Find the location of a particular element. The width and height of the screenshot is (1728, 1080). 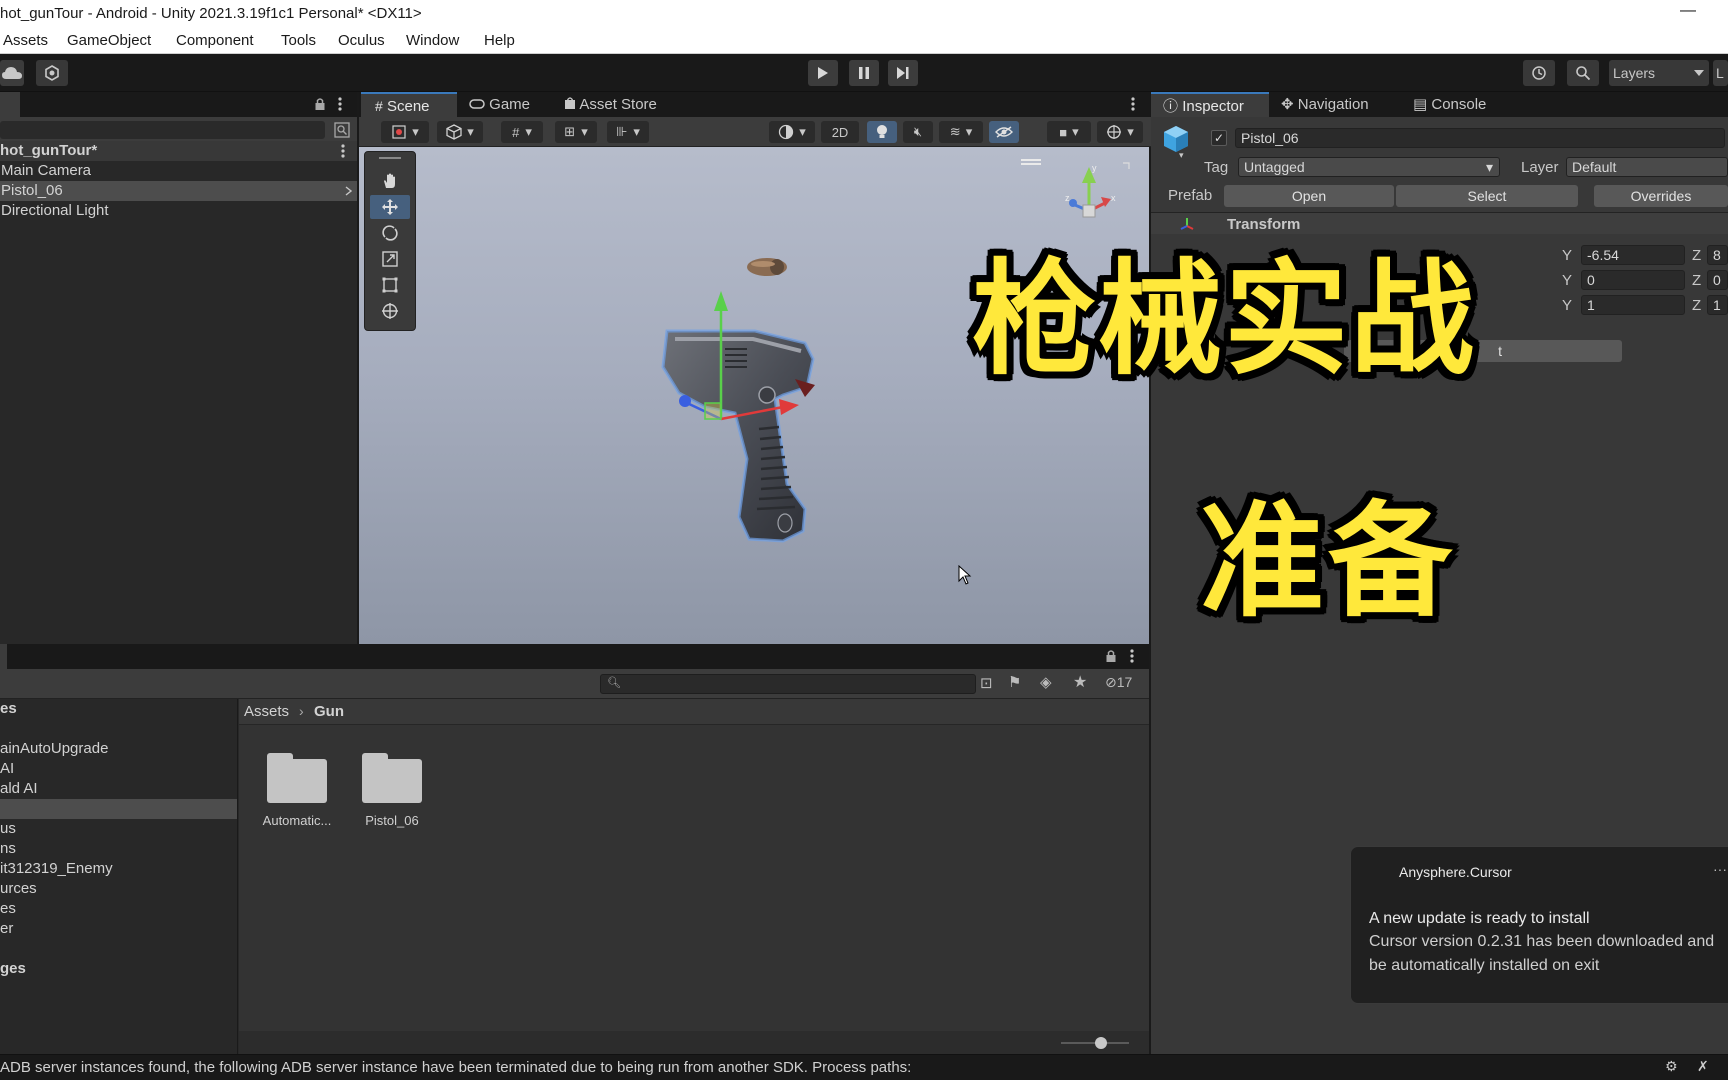

tree-item: ainAutoUpgrade is located at coordinates (118, 749).